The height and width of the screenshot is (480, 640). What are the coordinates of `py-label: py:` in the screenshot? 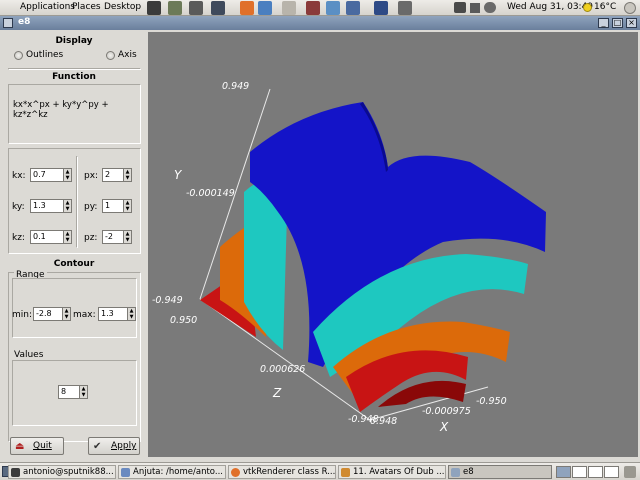 It's located at (91, 207).